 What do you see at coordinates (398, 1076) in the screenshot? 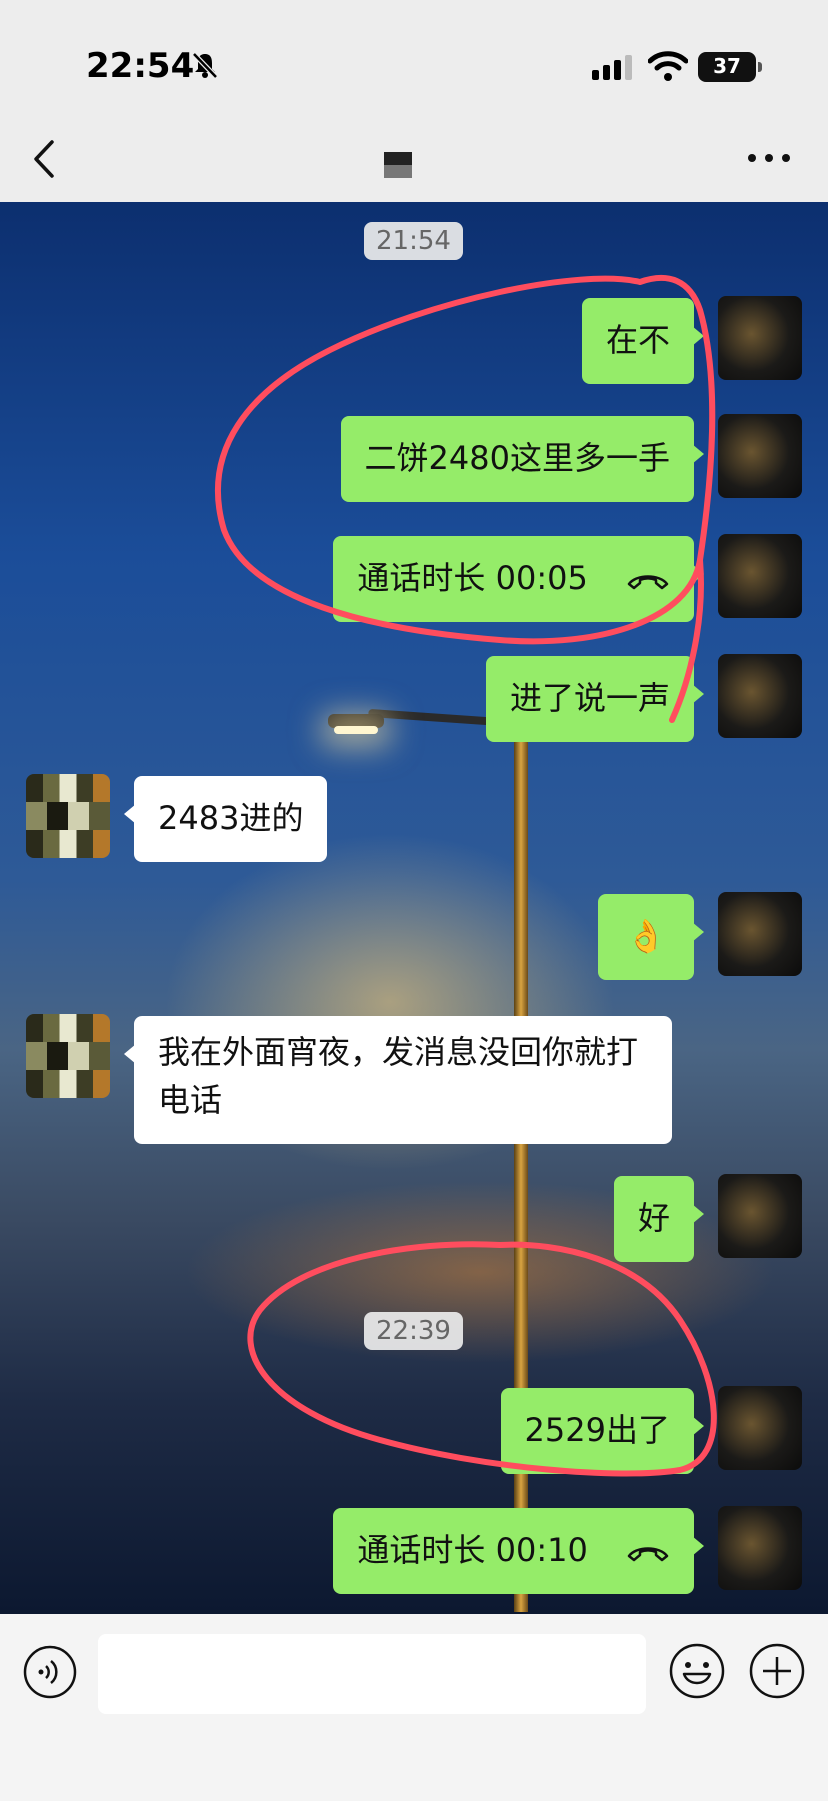
I see `message-text: 我在外面宵夜，发消息没回你就打电话` at bounding box center [398, 1076].